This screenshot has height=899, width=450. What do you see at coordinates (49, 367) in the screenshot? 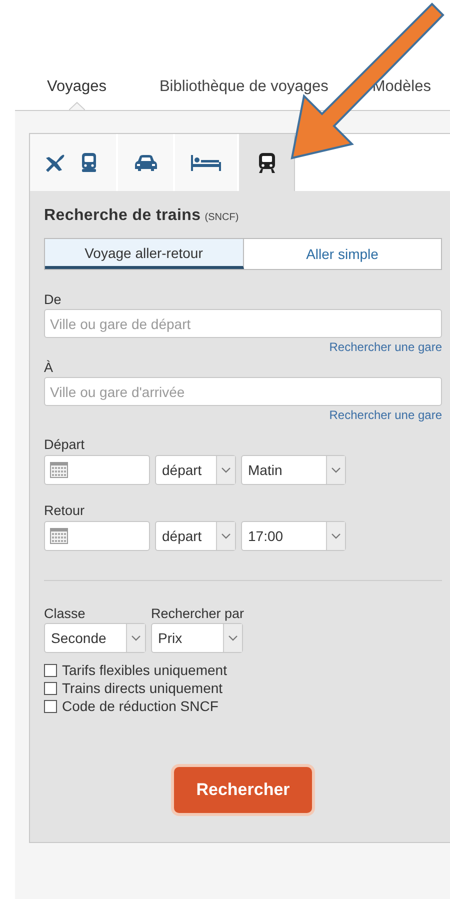
I see `field-label: À` at bounding box center [49, 367].